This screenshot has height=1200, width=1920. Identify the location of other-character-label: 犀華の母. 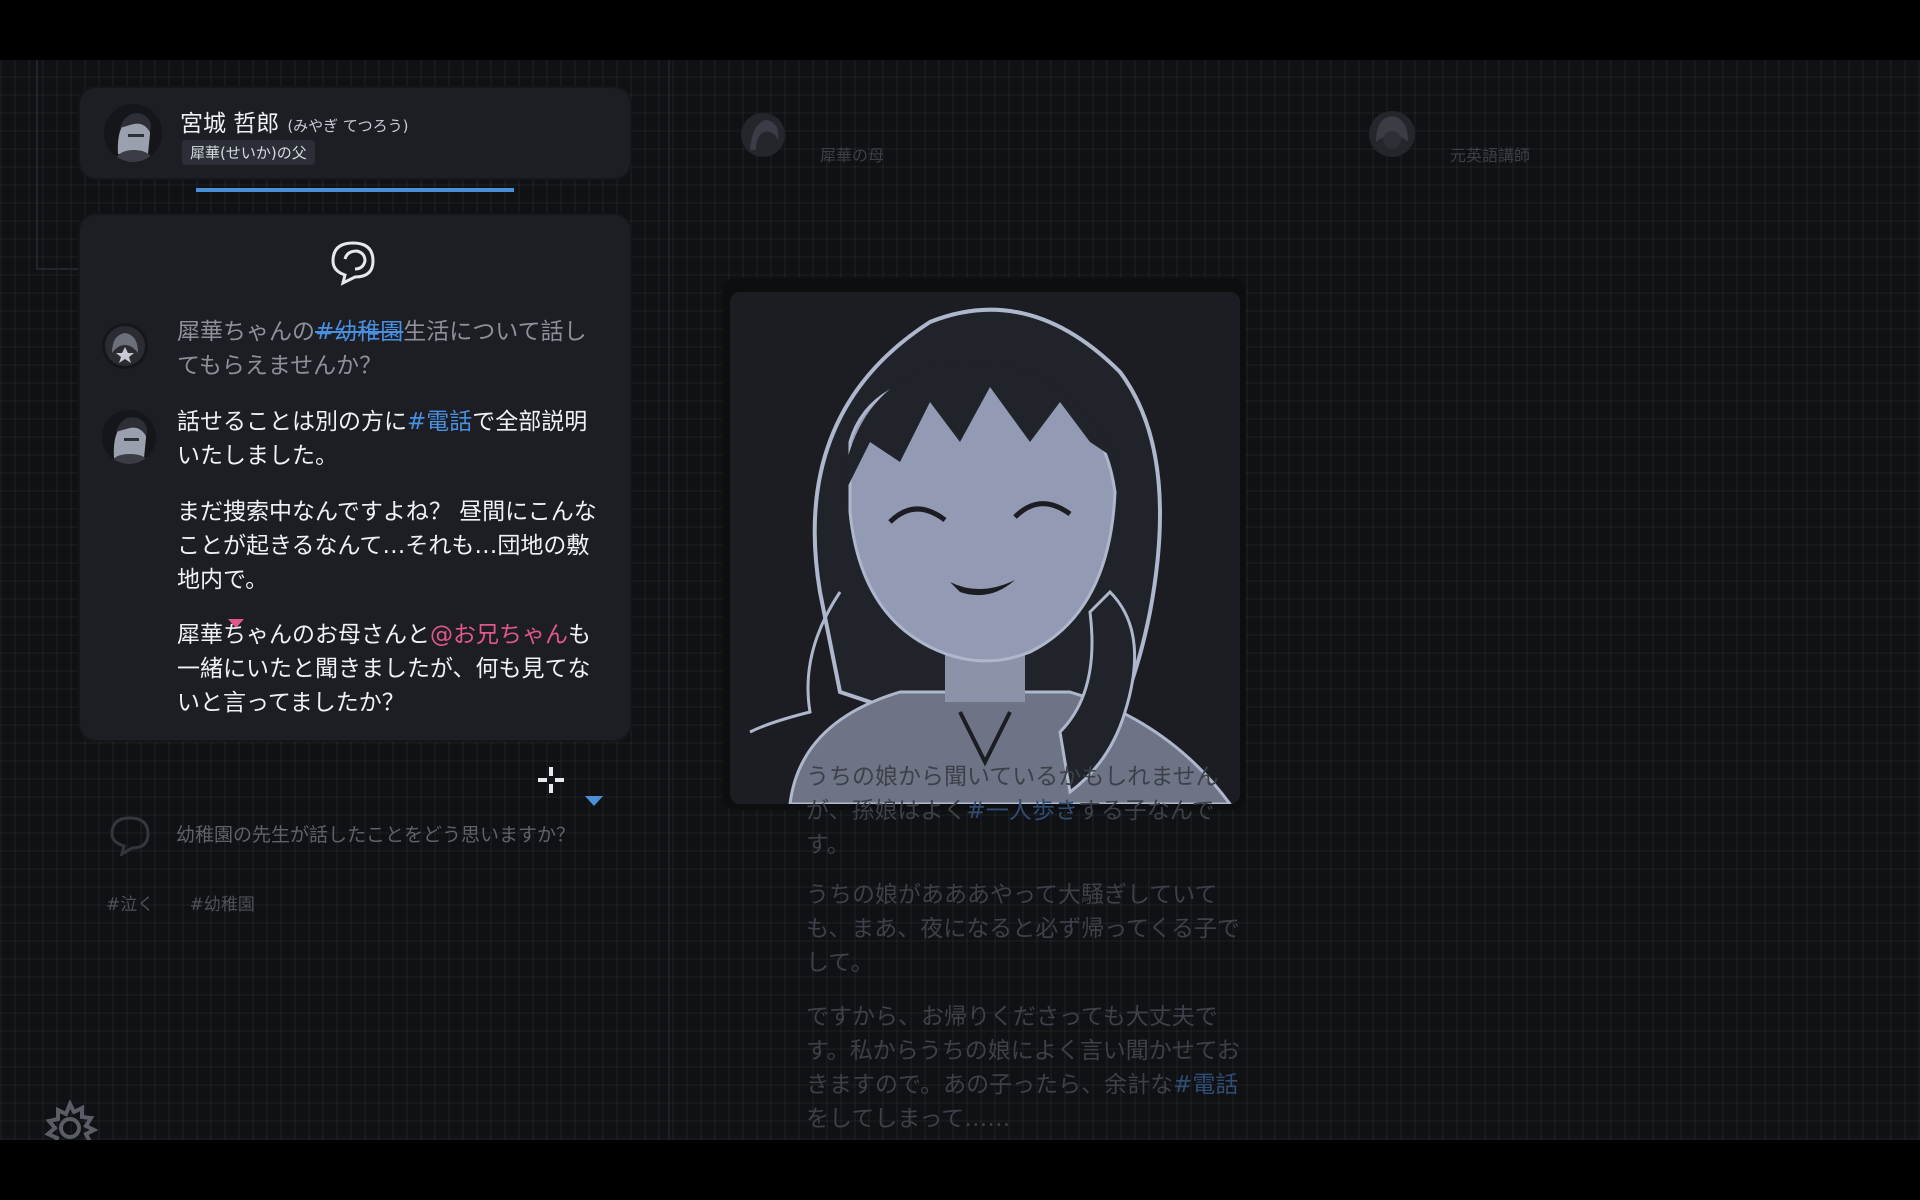
(852, 155).